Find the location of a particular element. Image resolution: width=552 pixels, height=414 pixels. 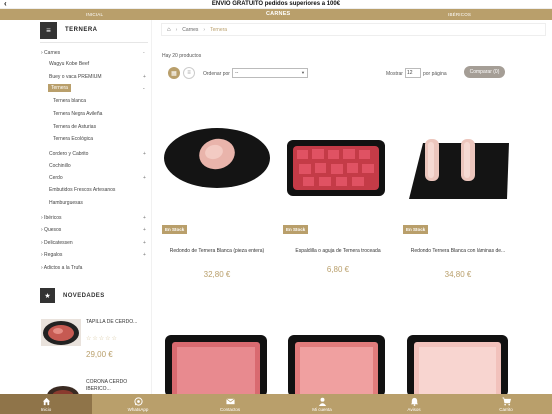

product-name: Redondo de Ternera Blanca (pieza entera) is located at coordinates (217, 251).